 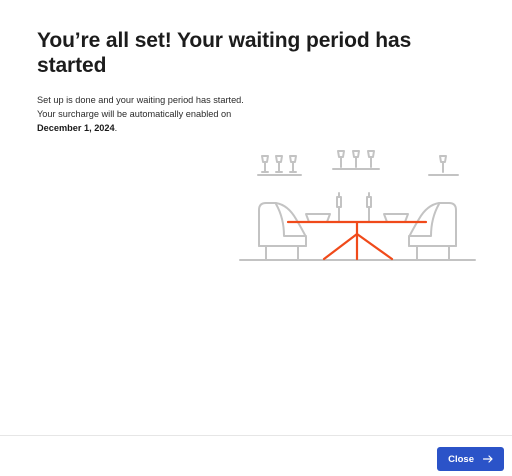 What do you see at coordinates (116, 128) in the screenshot?
I see `description-suffix: .` at bounding box center [116, 128].